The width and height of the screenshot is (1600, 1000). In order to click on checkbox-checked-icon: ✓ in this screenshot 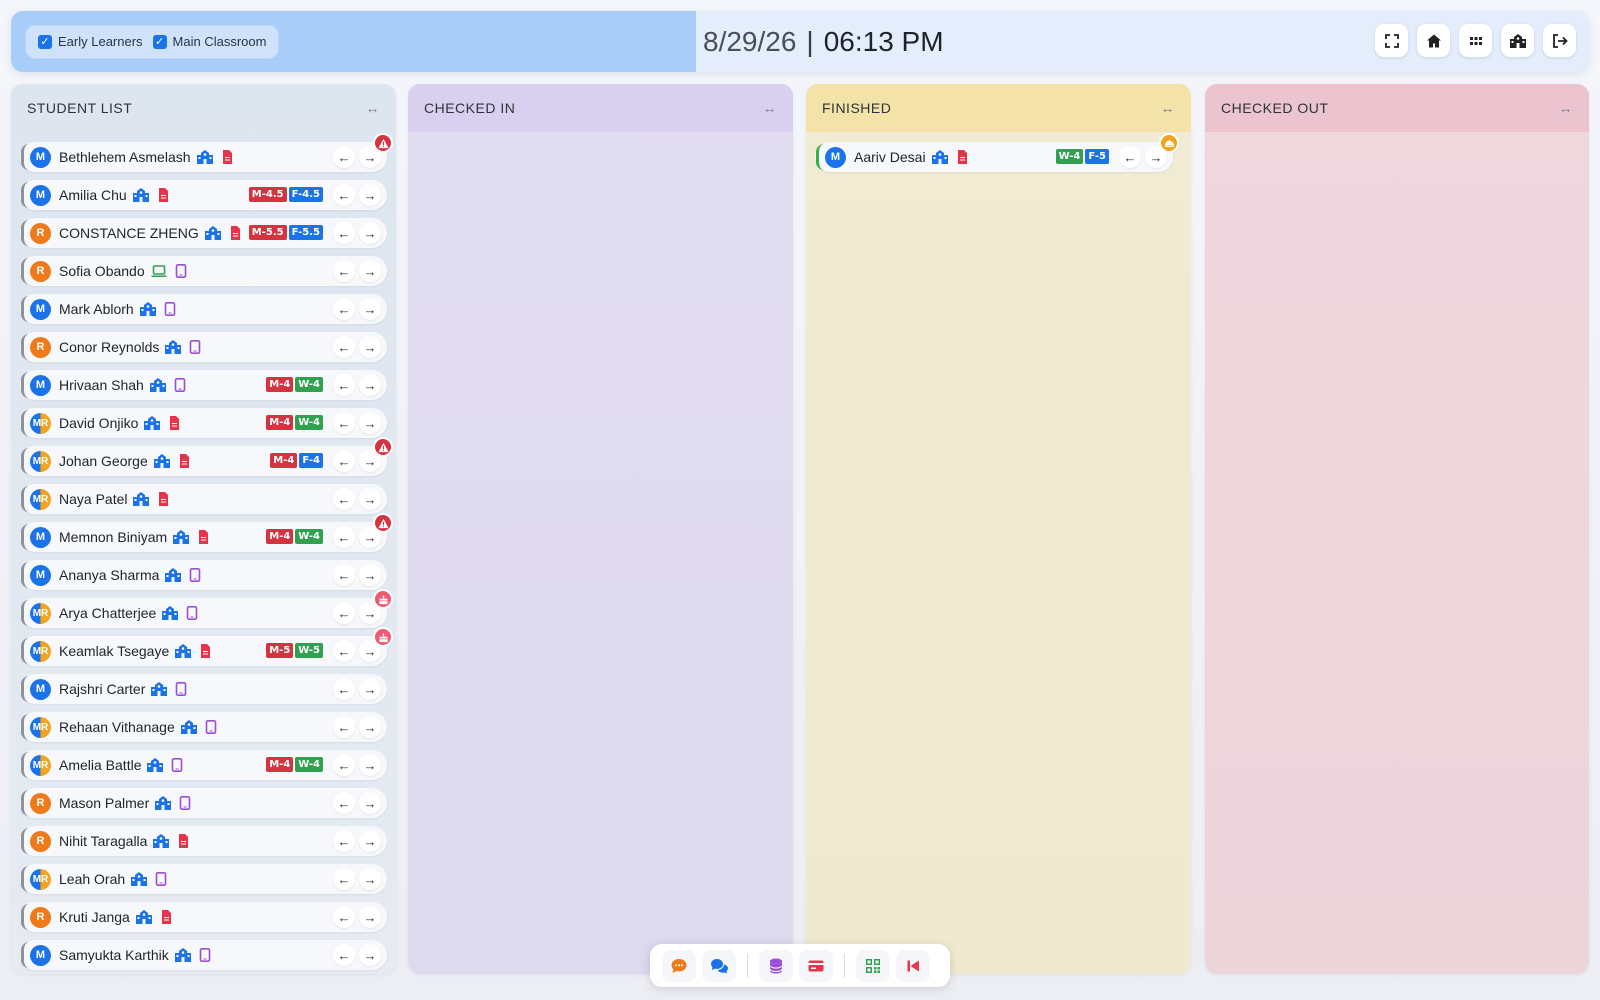, I will do `click(159, 41)`.